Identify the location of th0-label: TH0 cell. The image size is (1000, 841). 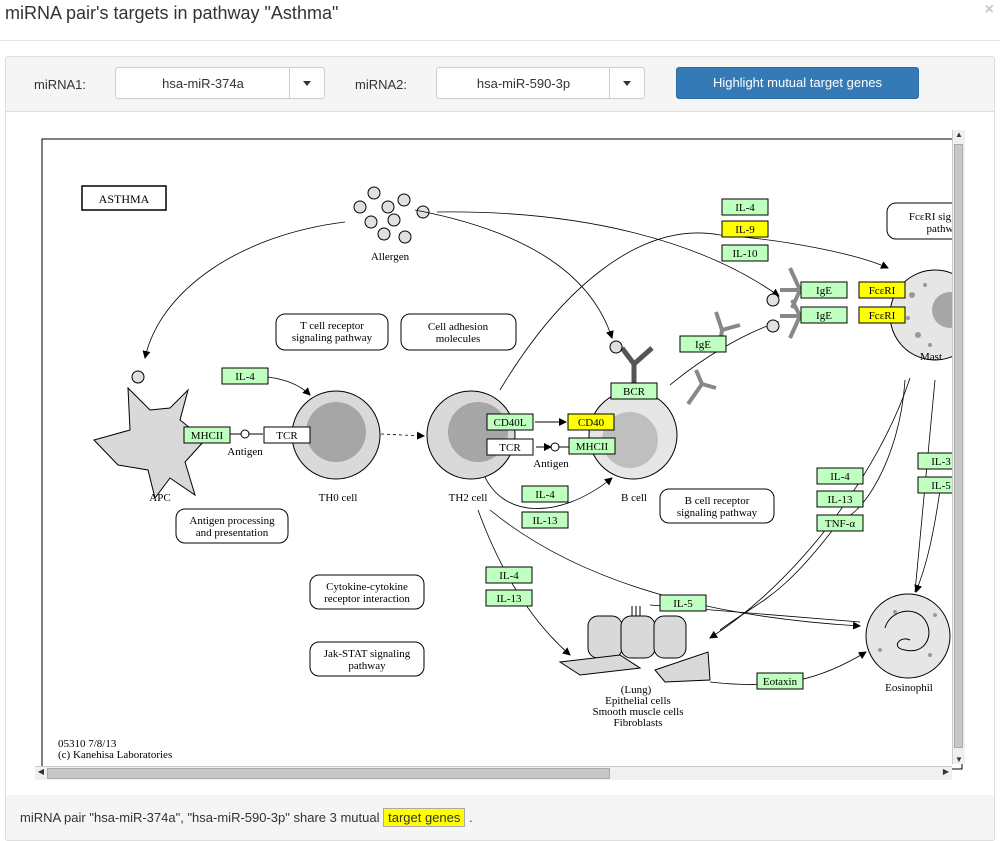
(338, 498).